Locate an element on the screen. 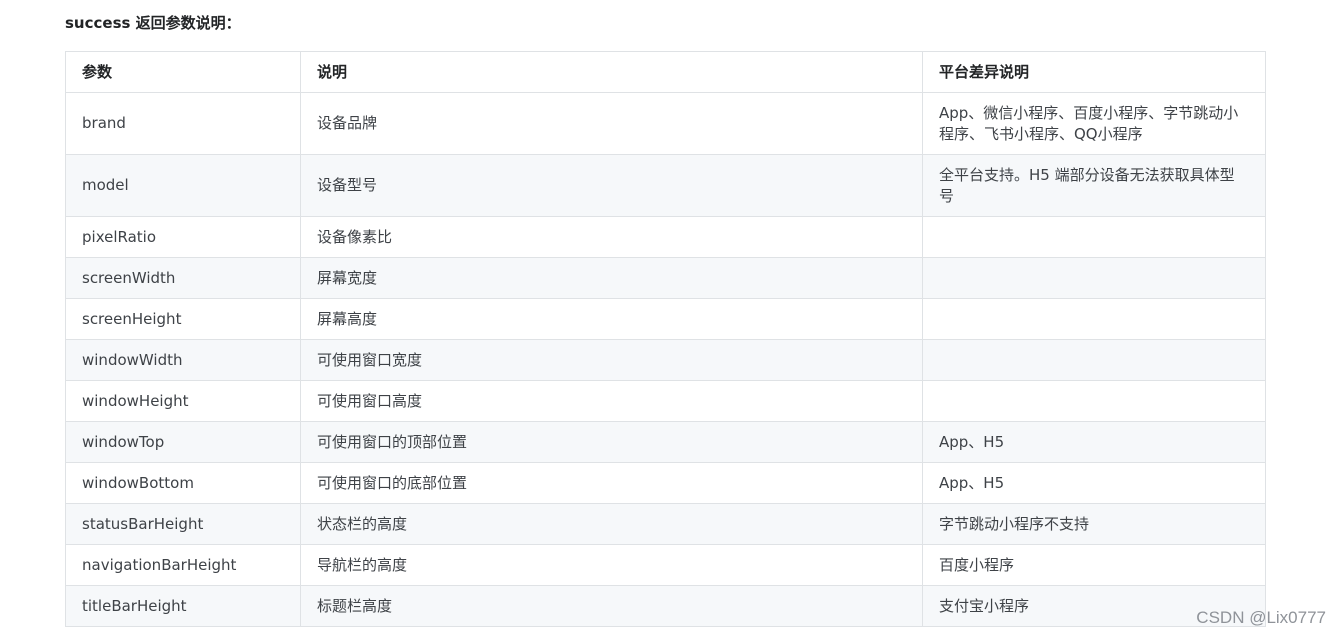 The height and width of the screenshot is (632, 1340). param-name-cell: screenWidth is located at coordinates (183, 278).